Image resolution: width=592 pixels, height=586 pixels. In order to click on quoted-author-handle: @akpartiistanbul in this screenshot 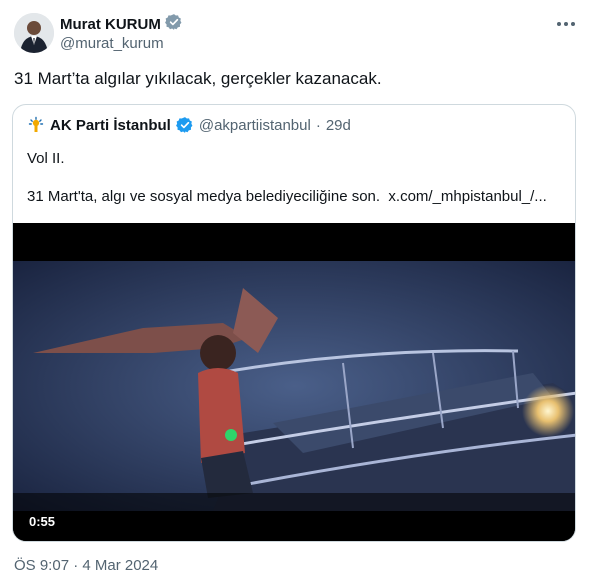, I will do `click(255, 125)`.